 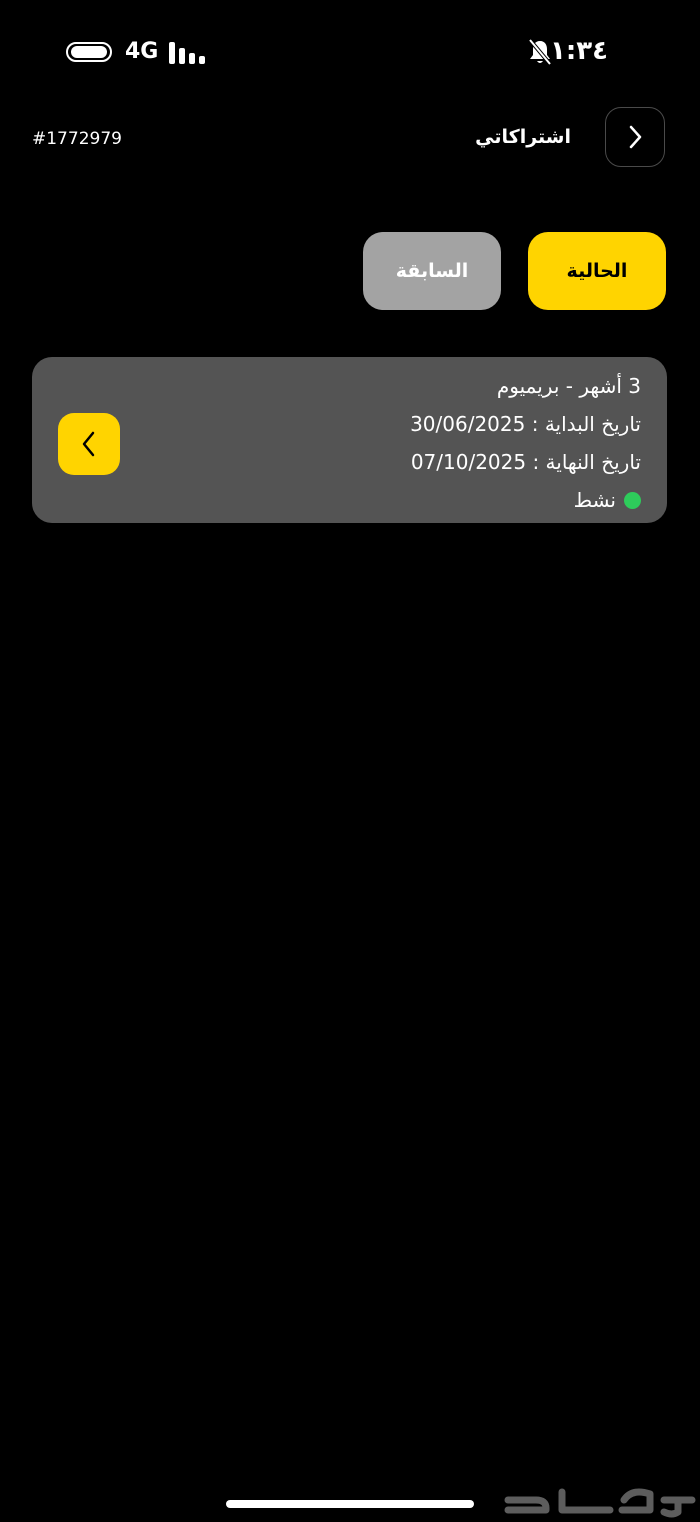 I want to click on page-title: اشتراكاتي, so click(x=523, y=137).